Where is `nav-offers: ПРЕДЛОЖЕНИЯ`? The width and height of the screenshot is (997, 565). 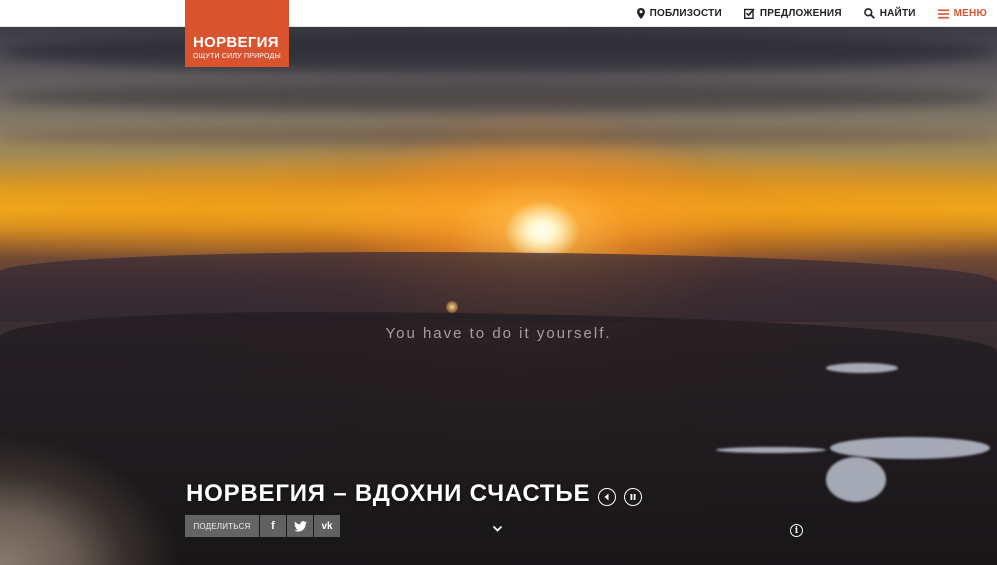 nav-offers: ПРЕДЛОЖЕНИЯ is located at coordinates (792, 13).